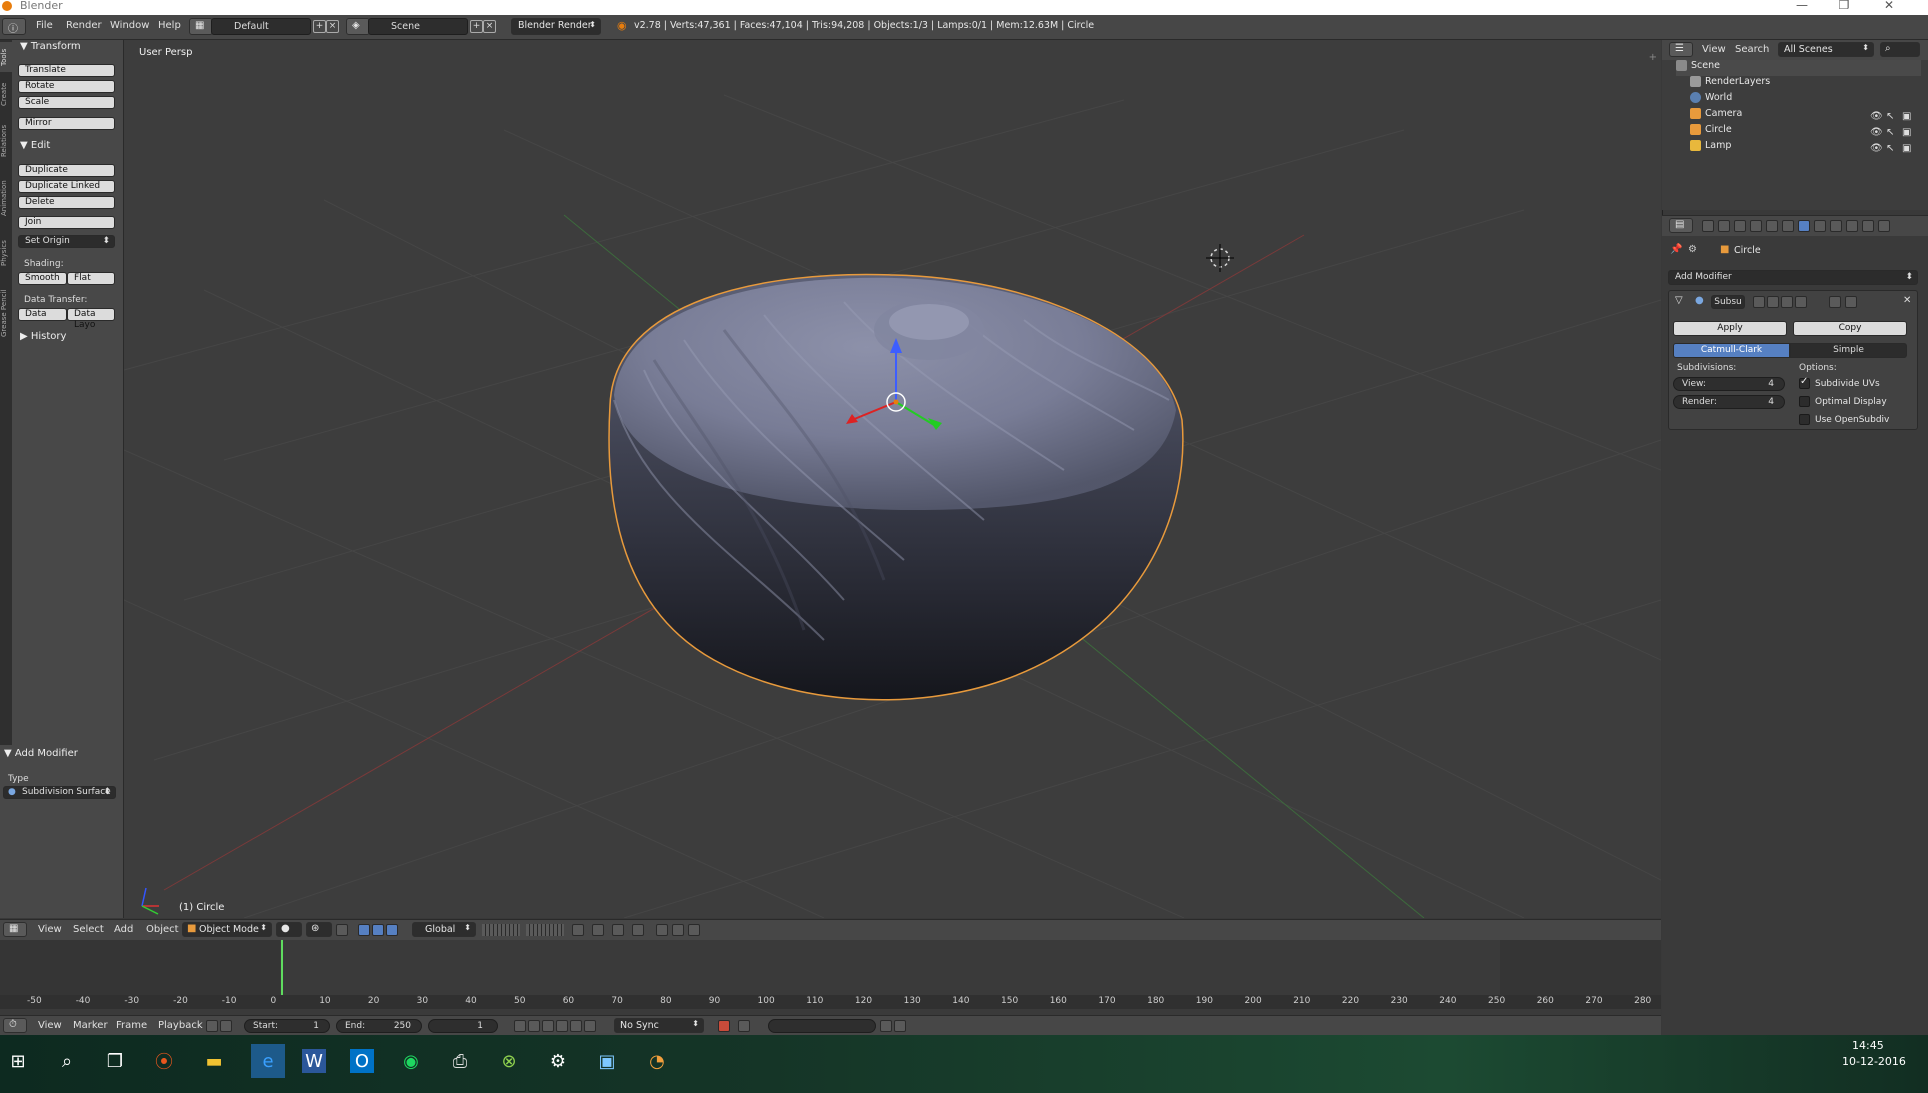 This screenshot has height=1093, width=1928. I want to click on outliner-menu-view: View, so click(1714, 49).